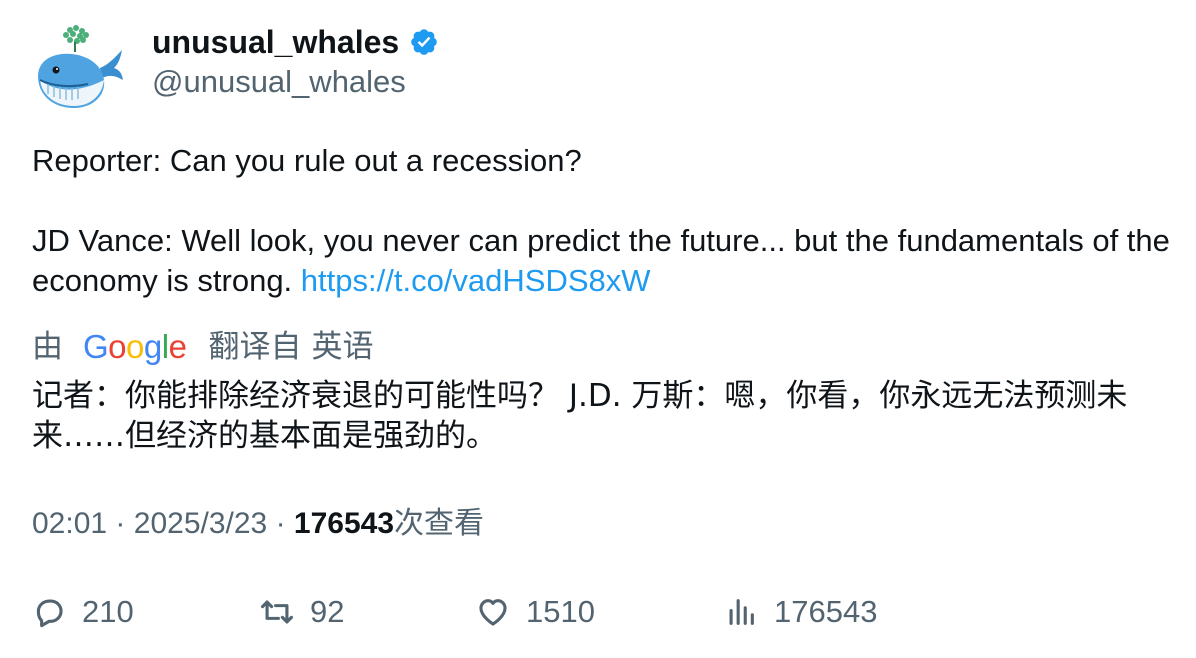 This screenshot has width=1196, height=658. What do you see at coordinates (135, 346) in the screenshot?
I see `google-logo: Google` at bounding box center [135, 346].